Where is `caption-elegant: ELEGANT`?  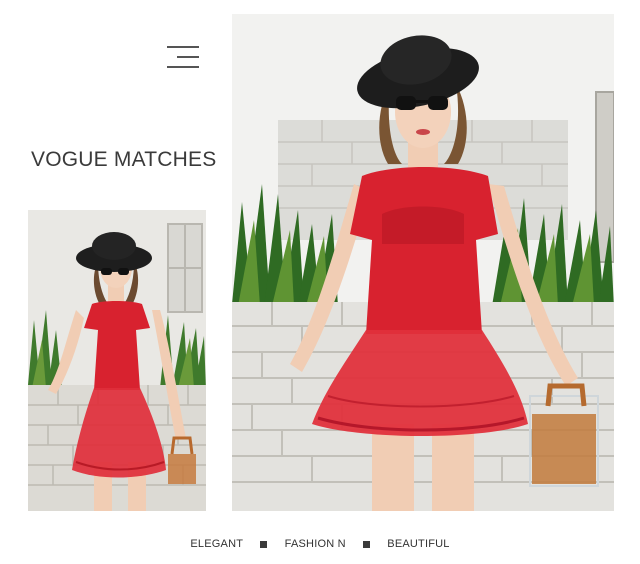
caption-elegant: ELEGANT is located at coordinates (217, 544).